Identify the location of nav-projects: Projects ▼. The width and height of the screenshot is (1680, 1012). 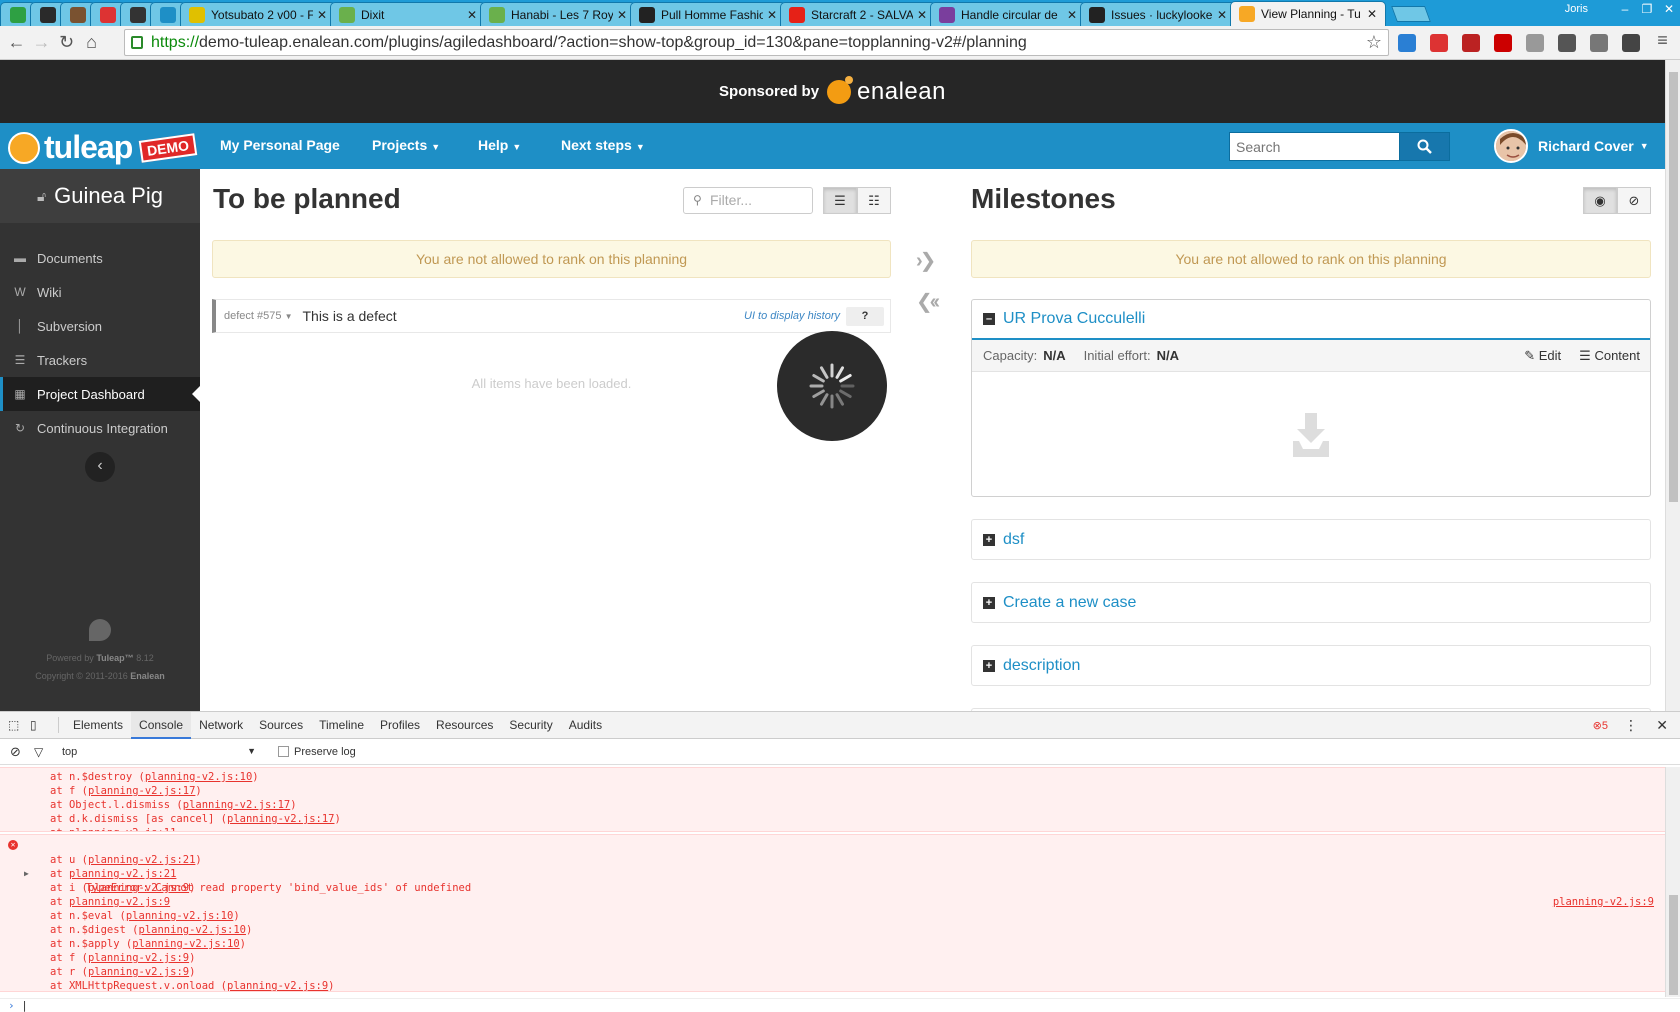
(406, 145).